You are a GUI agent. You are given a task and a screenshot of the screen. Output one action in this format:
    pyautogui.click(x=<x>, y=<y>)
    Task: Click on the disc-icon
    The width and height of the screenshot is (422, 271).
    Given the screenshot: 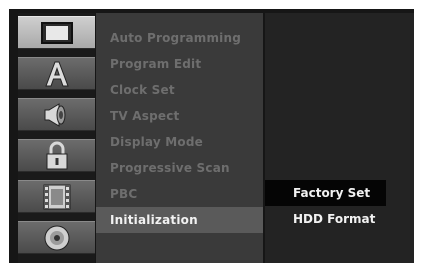 What is the action you would take?
    pyautogui.click(x=57, y=238)
    